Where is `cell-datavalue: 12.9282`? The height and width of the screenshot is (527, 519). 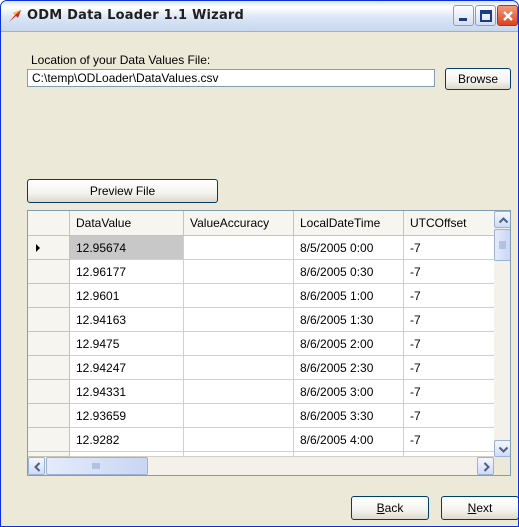
cell-datavalue: 12.9282 is located at coordinates (127, 440).